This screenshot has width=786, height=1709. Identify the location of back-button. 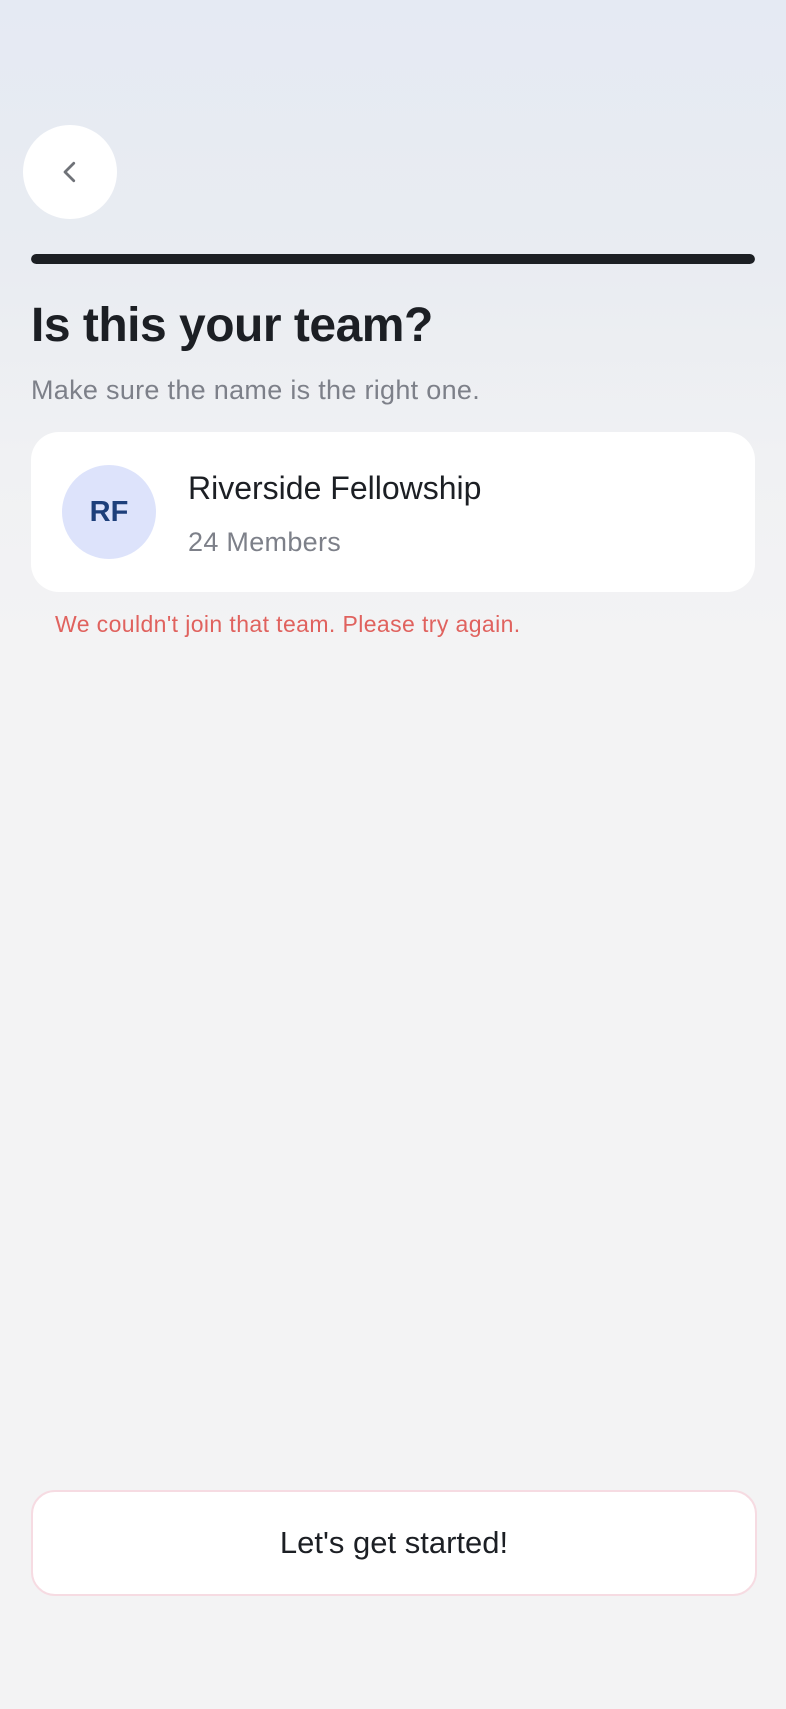
(70, 172).